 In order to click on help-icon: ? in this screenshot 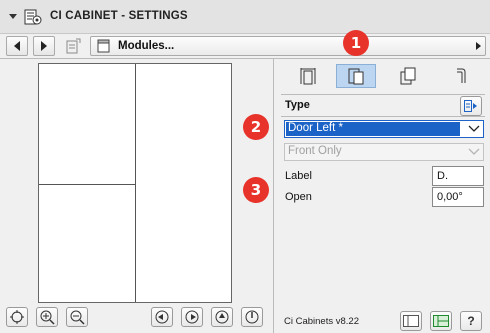, I will do `click(471, 321)`.